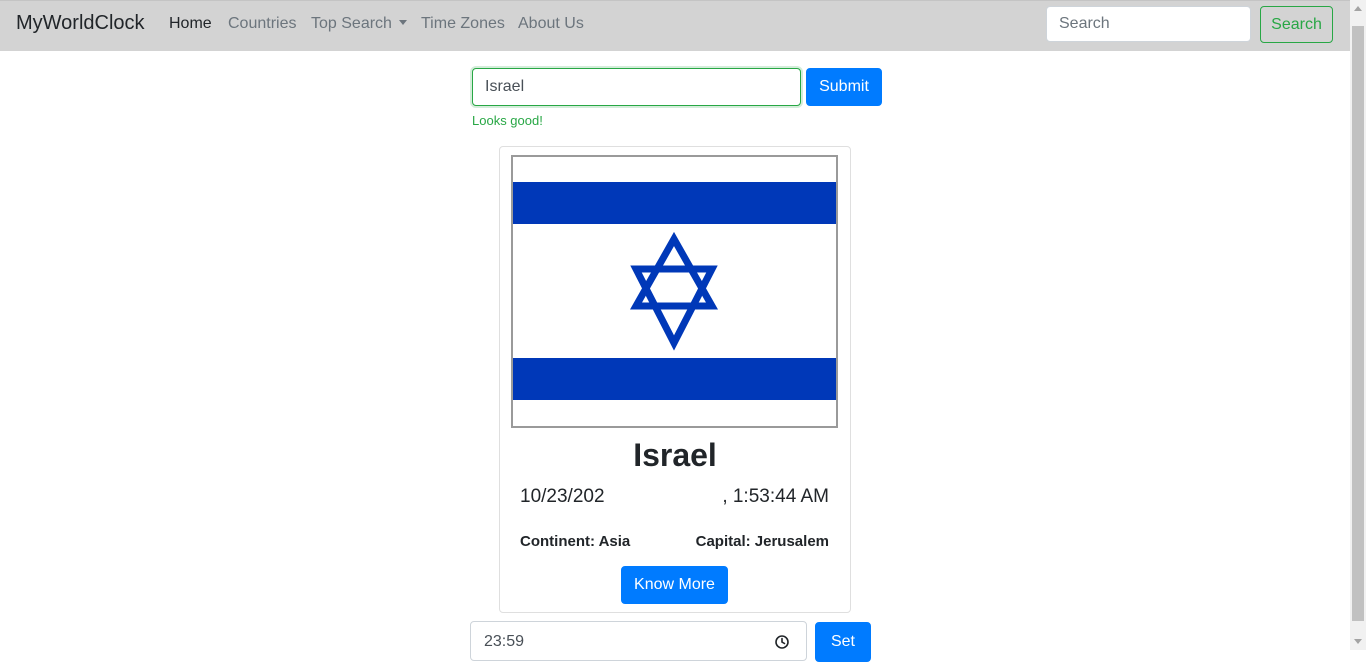 The width and height of the screenshot is (1366, 662). What do you see at coordinates (674, 585) in the screenshot?
I see `know-more-button: Know More` at bounding box center [674, 585].